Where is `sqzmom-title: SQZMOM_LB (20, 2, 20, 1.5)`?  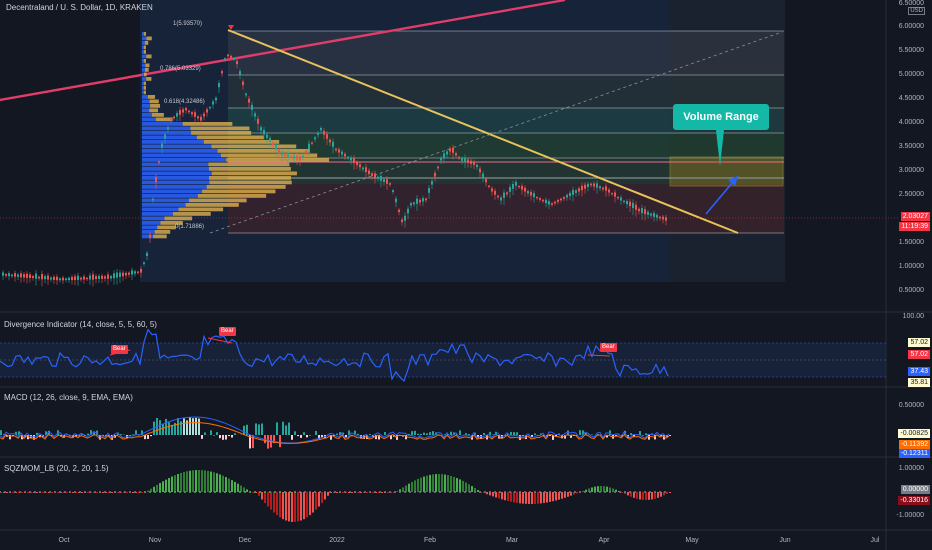 sqzmom-title: SQZMOM_LB (20, 2, 20, 1.5) is located at coordinates (56, 468).